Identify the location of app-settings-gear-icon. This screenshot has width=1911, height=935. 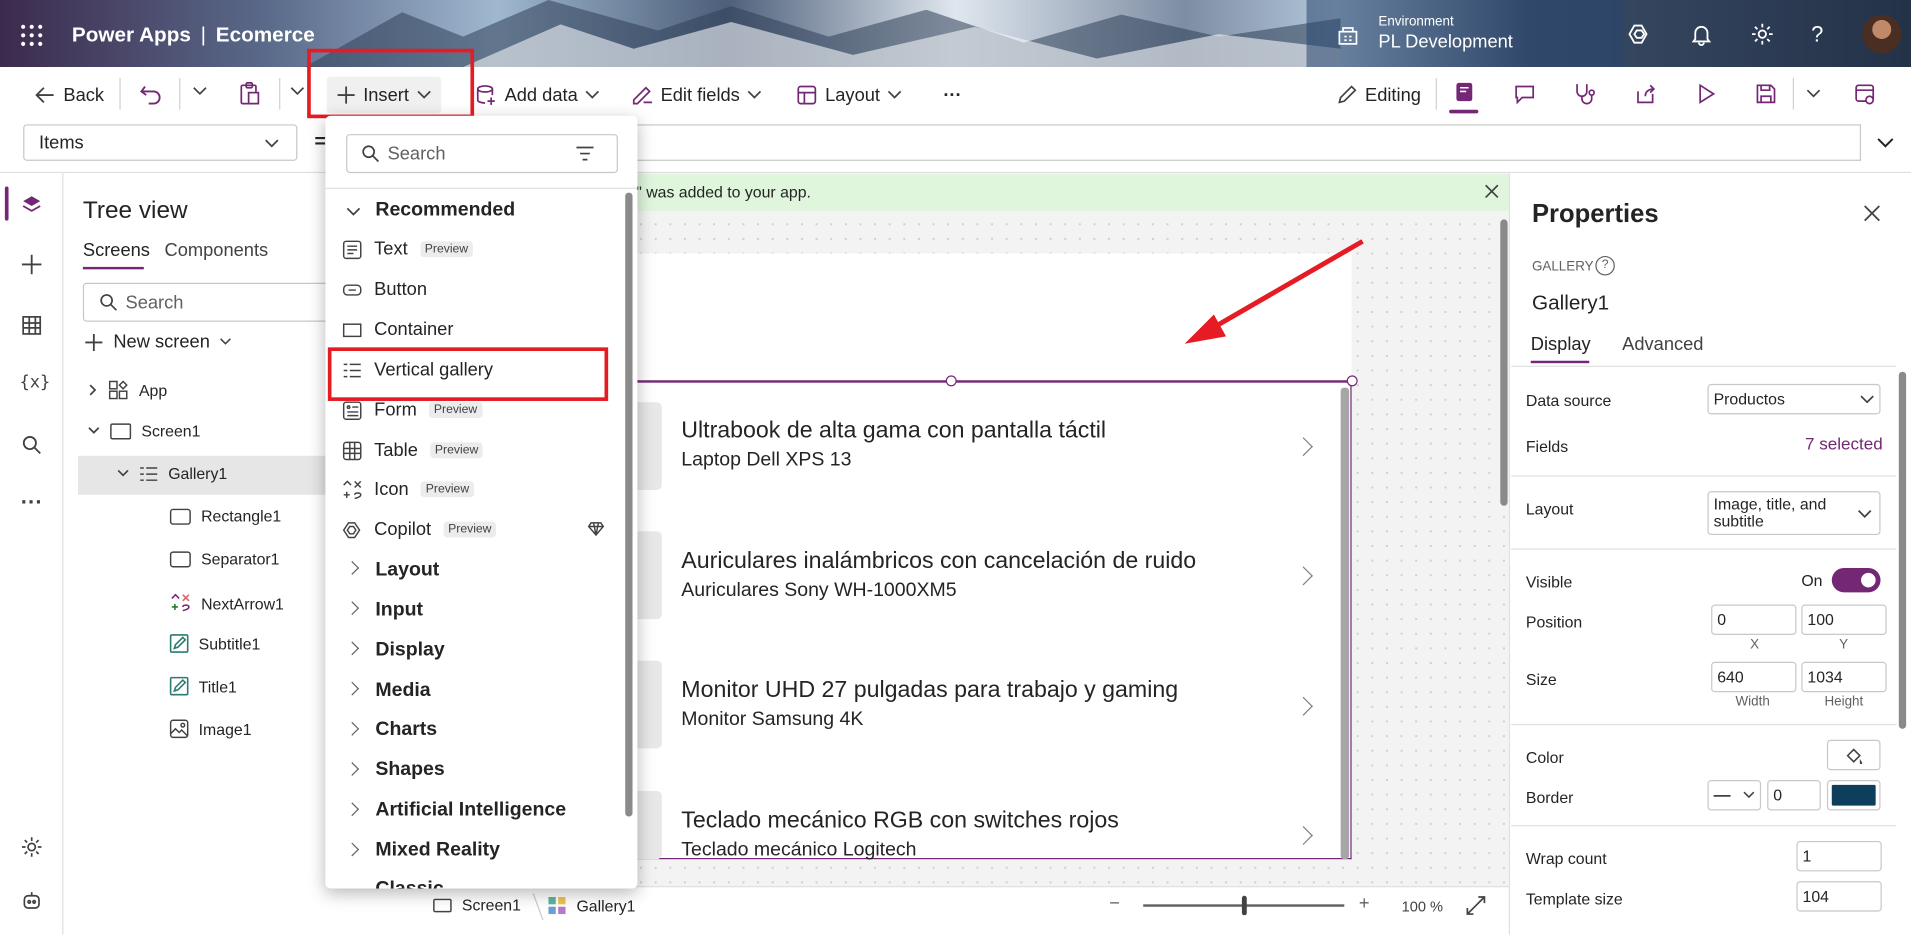
(32, 847).